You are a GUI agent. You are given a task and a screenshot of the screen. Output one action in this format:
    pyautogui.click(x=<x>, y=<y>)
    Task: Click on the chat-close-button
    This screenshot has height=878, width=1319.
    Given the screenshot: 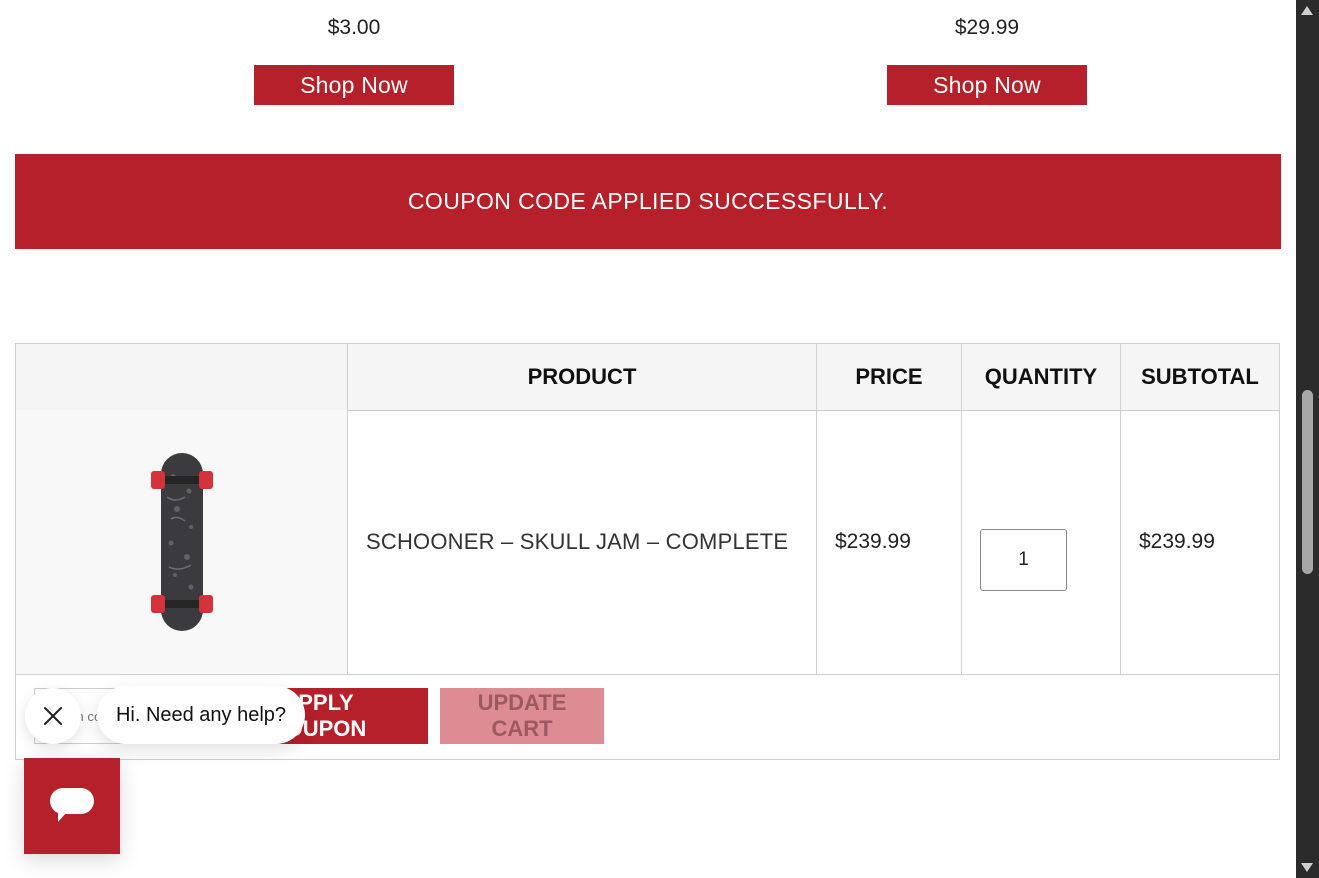 What is the action you would take?
    pyautogui.click(x=53, y=716)
    